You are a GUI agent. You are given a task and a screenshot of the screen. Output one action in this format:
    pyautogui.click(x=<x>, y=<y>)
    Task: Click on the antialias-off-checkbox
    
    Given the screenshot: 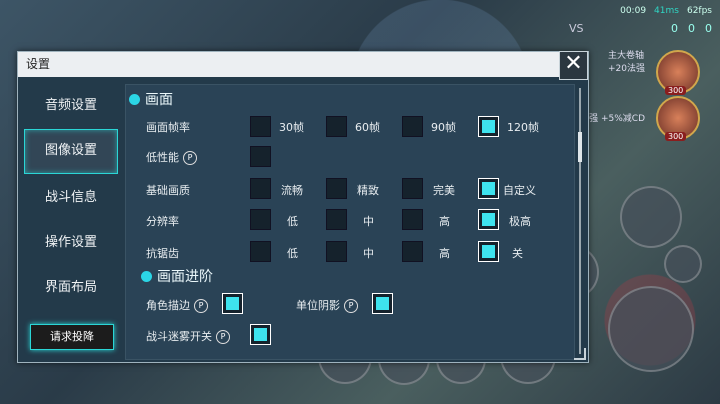 What is the action you would take?
    pyautogui.click(x=488, y=251)
    